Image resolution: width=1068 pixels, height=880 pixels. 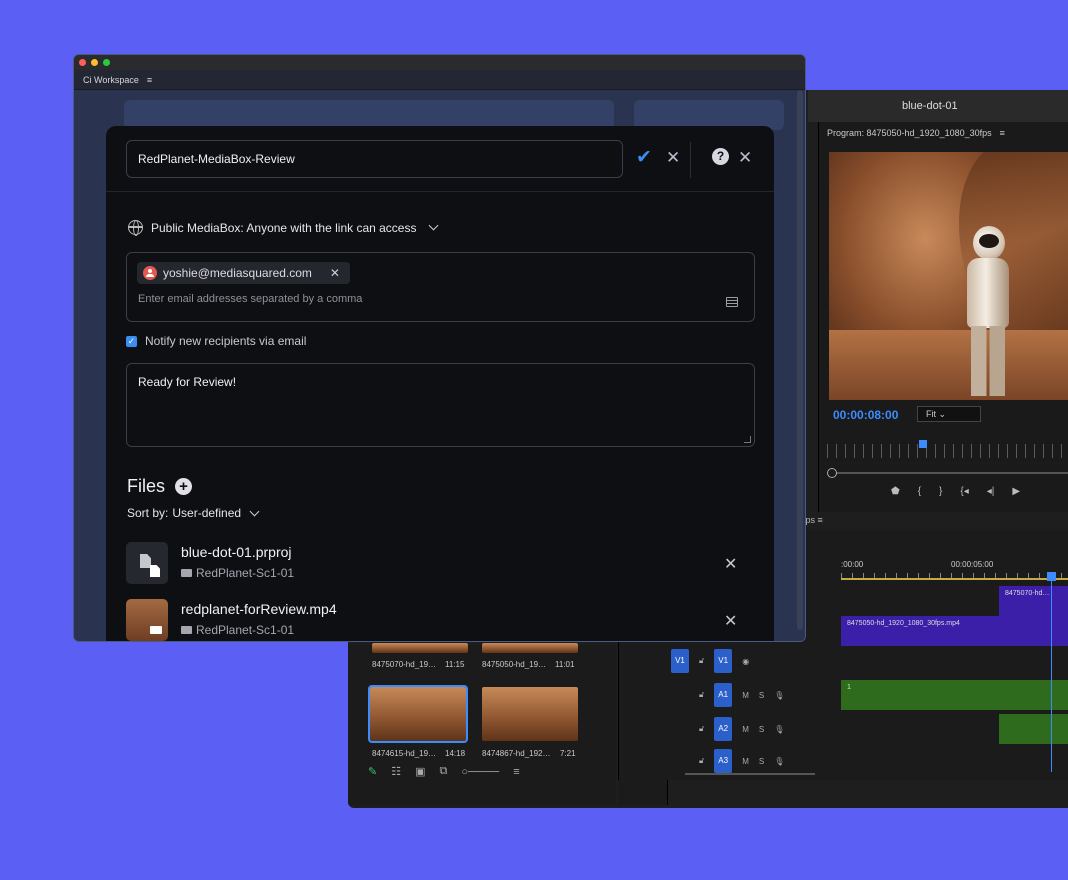 I want to click on video-icon, so click(x=147, y=620).